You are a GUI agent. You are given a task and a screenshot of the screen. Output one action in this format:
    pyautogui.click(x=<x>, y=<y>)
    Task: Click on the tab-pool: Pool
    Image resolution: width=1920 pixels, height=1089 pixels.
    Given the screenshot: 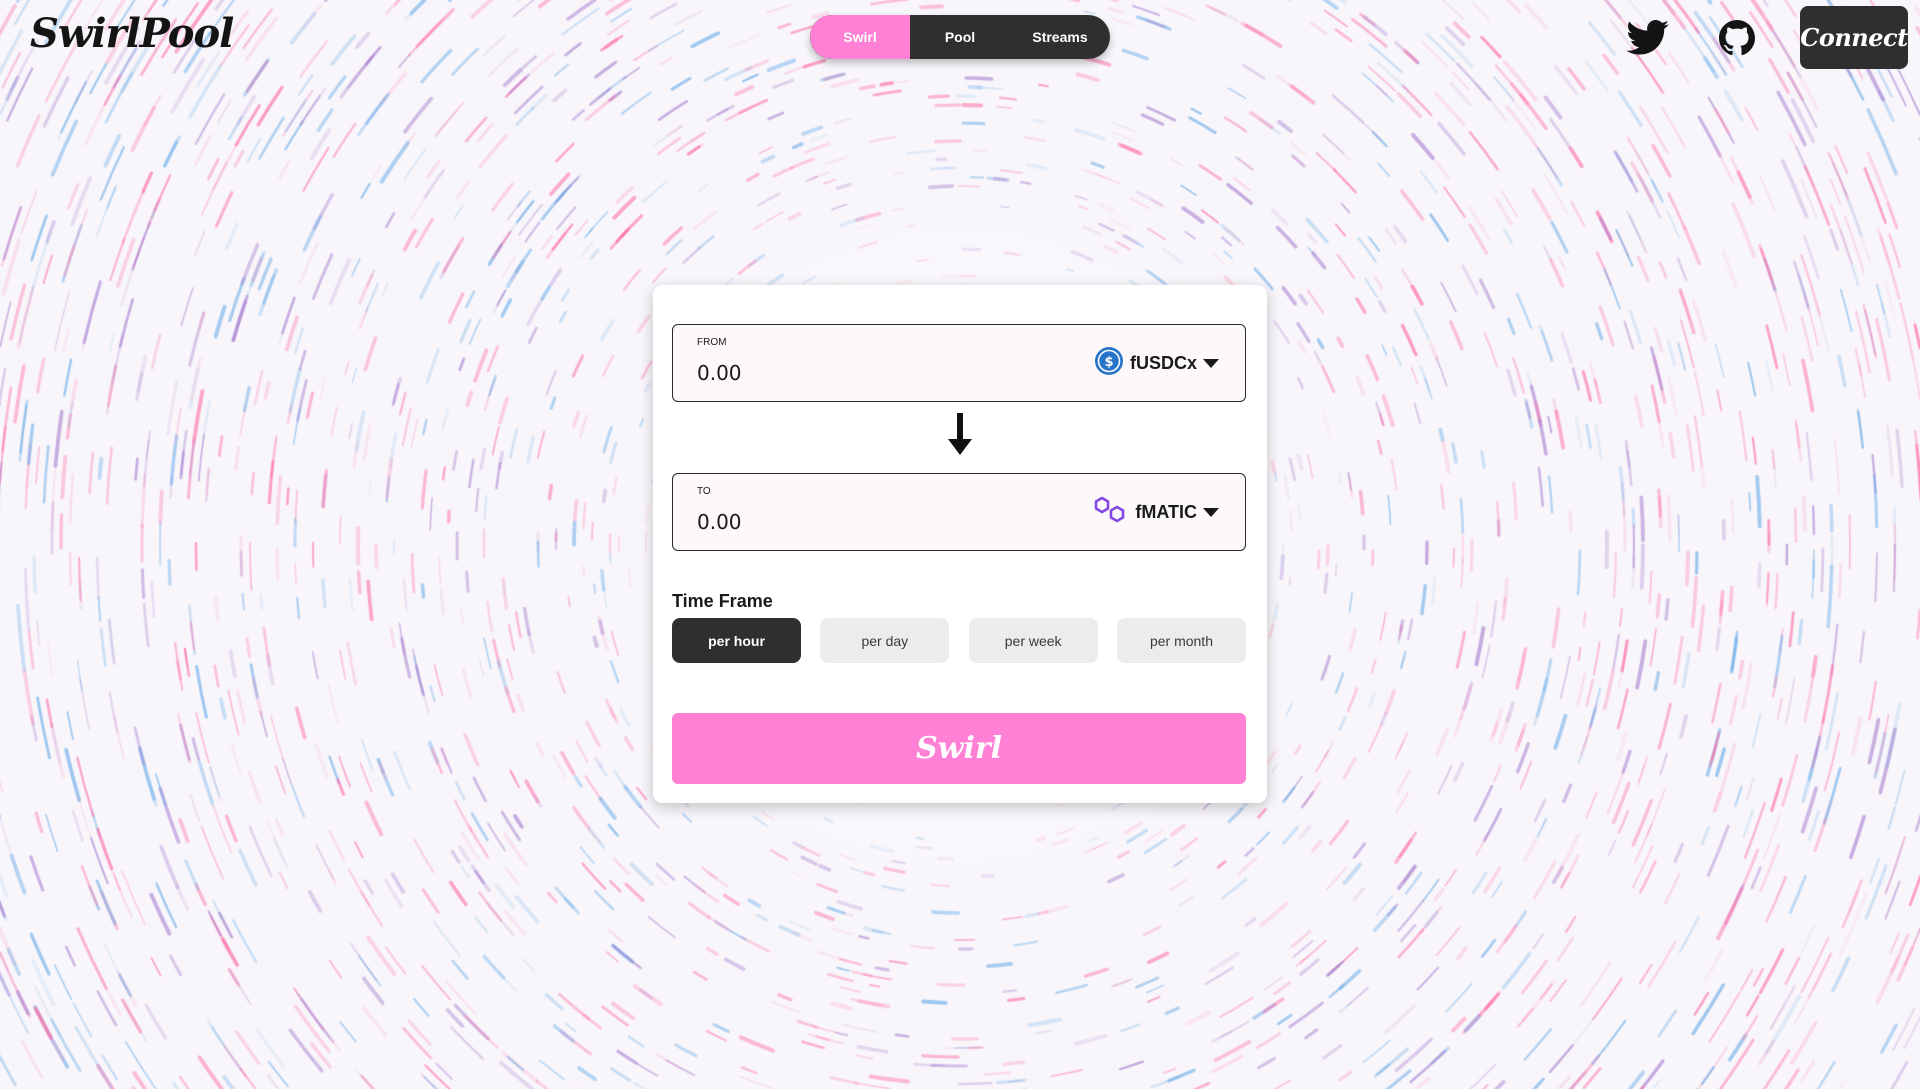 What is the action you would take?
    pyautogui.click(x=960, y=37)
    